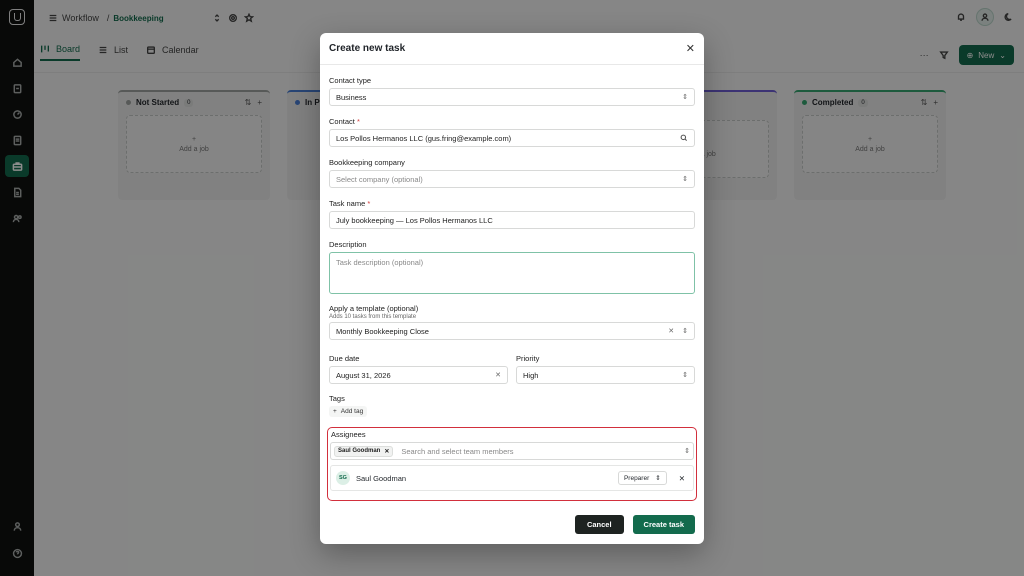 Image resolution: width=1024 pixels, height=576 pixels. What do you see at coordinates (363, 375) in the screenshot?
I see `due-date-value: August 31, 2026` at bounding box center [363, 375].